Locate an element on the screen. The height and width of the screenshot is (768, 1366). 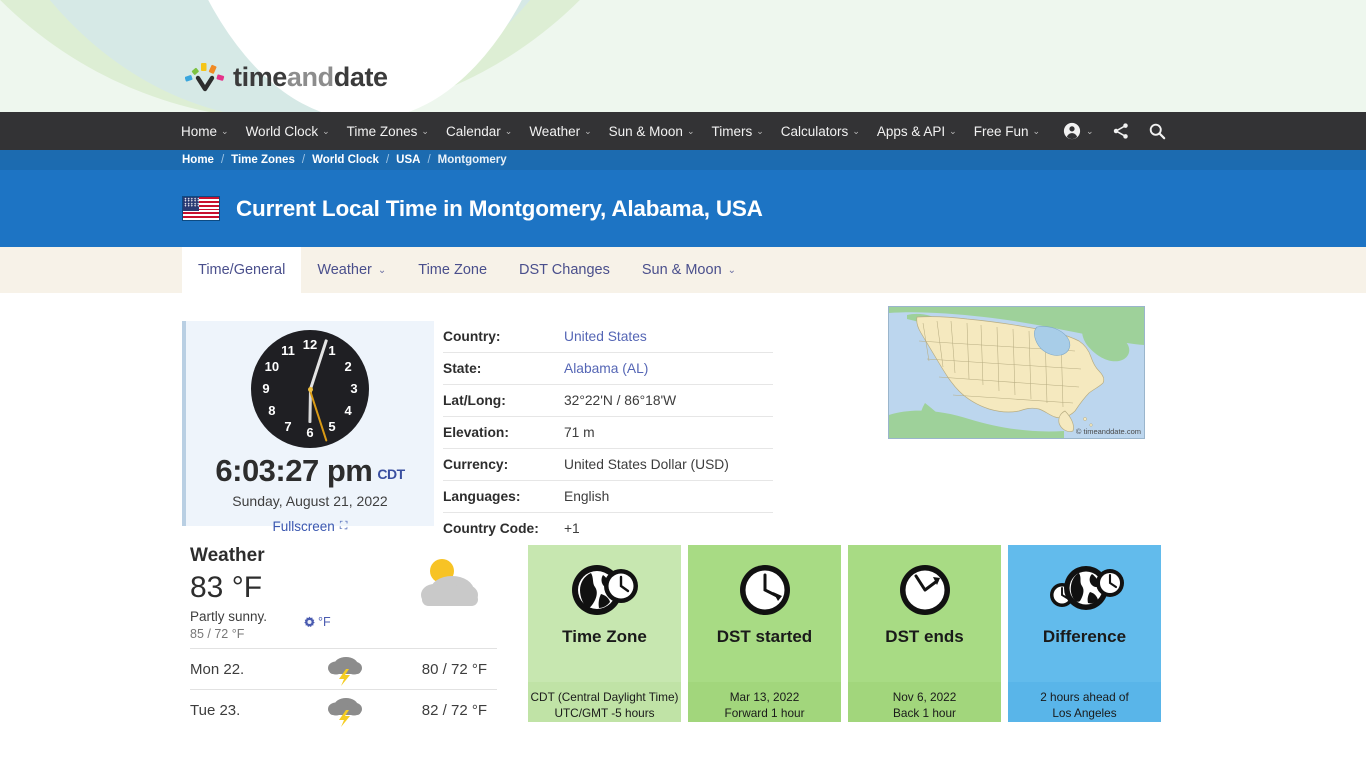
clock-numeral: 9 is located at coordinates (266, 388).